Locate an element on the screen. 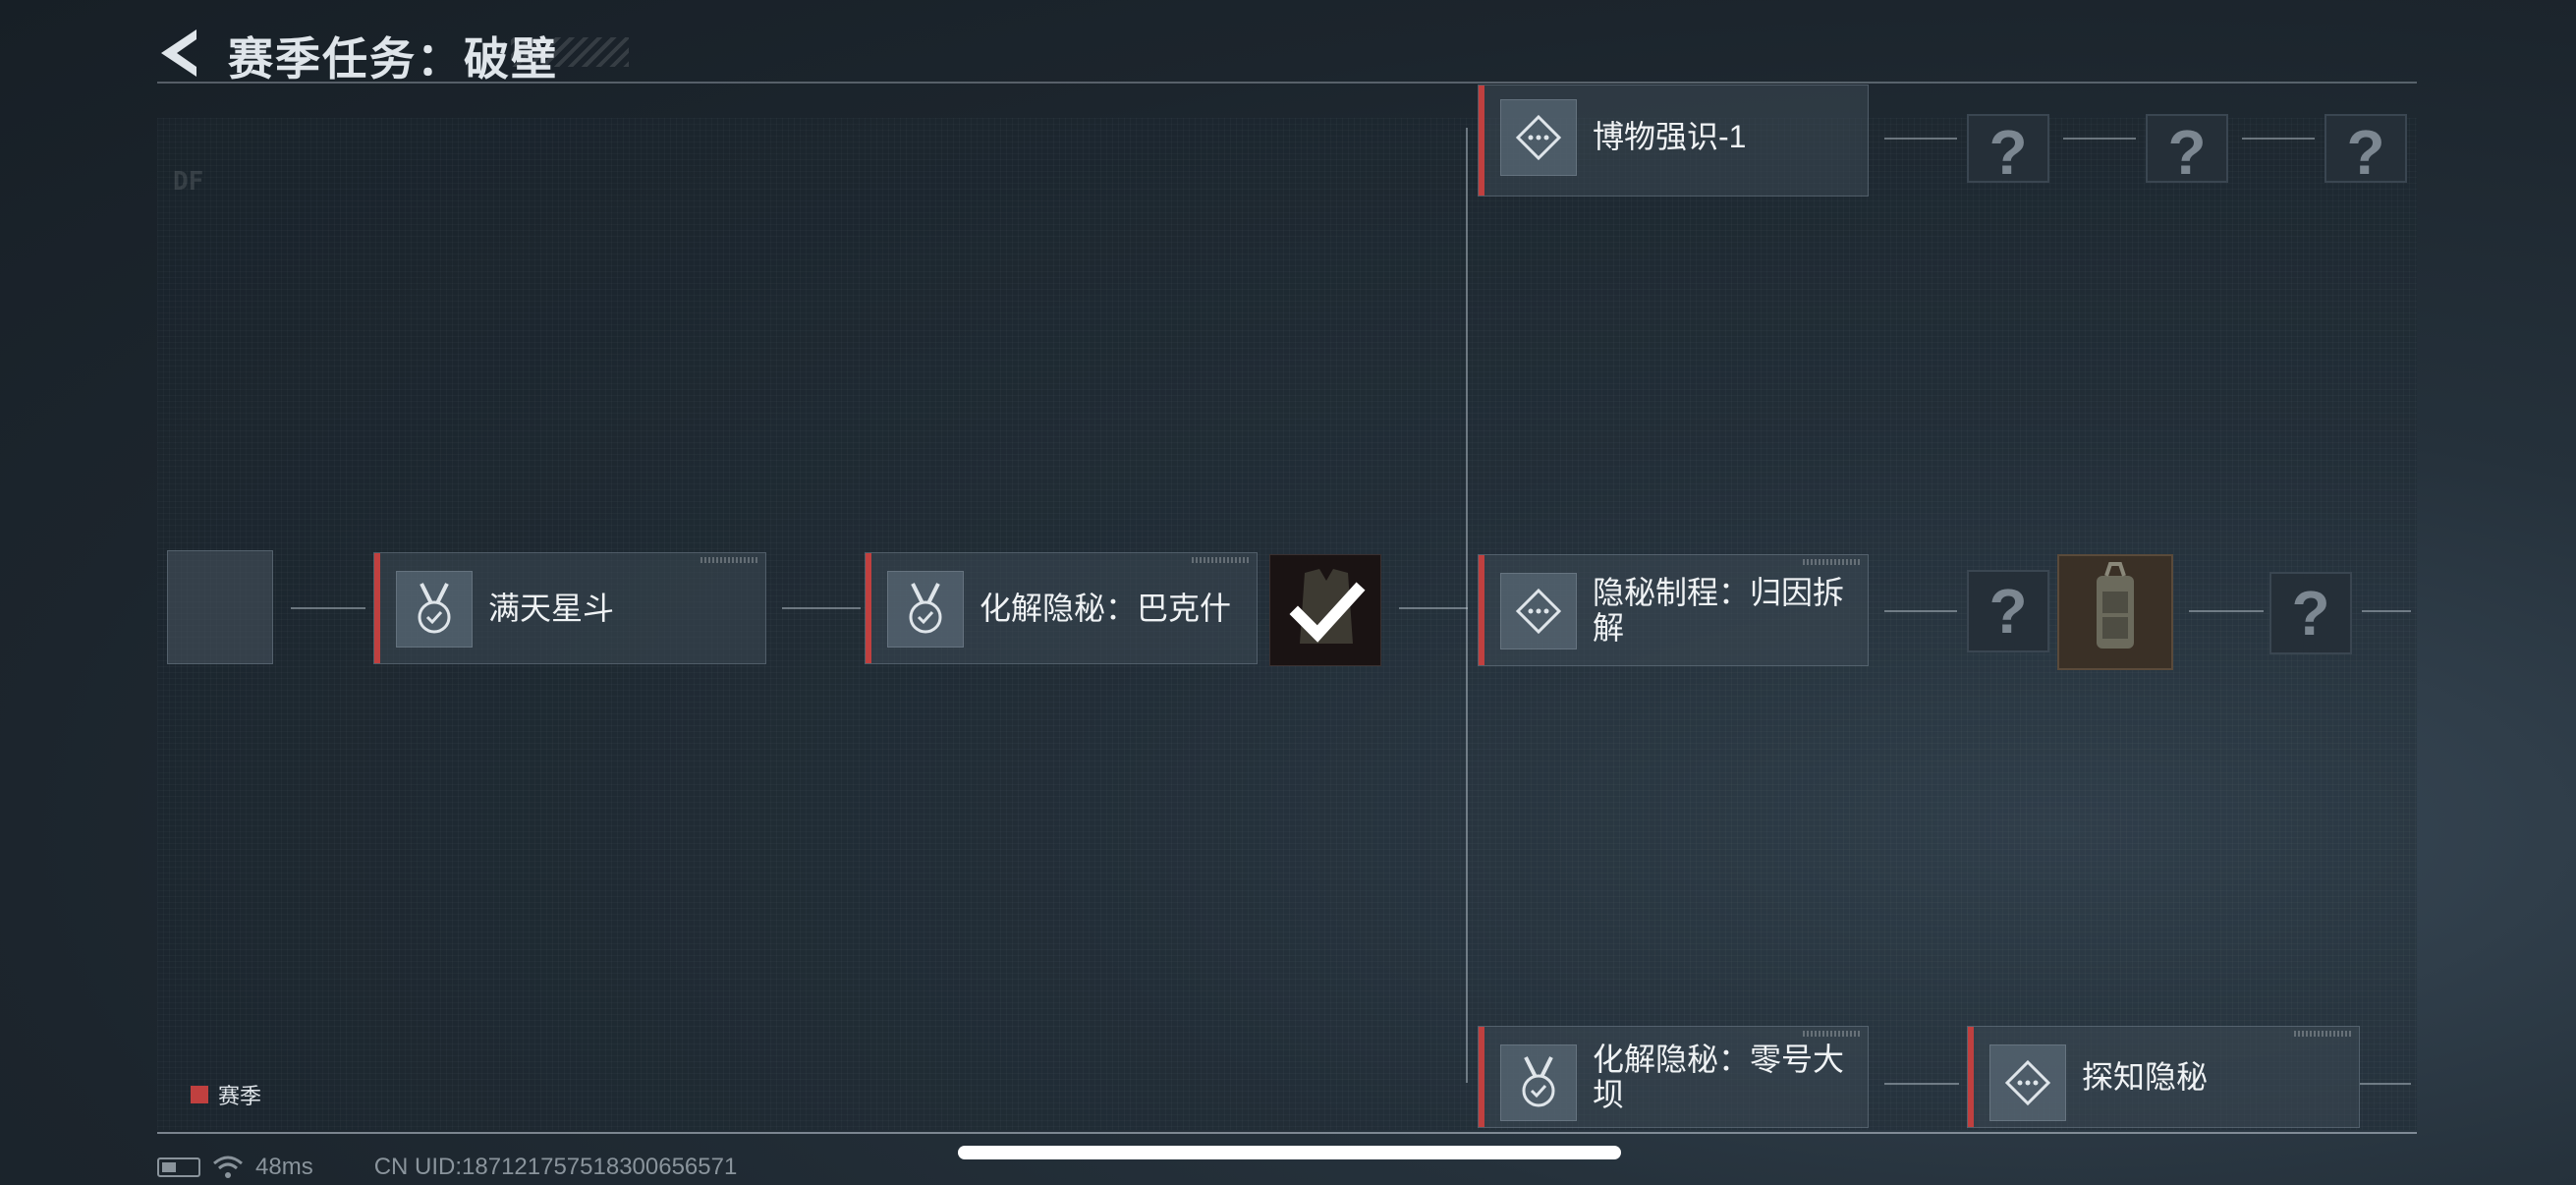  deco-code: DF is located at coordinates (188, 182).